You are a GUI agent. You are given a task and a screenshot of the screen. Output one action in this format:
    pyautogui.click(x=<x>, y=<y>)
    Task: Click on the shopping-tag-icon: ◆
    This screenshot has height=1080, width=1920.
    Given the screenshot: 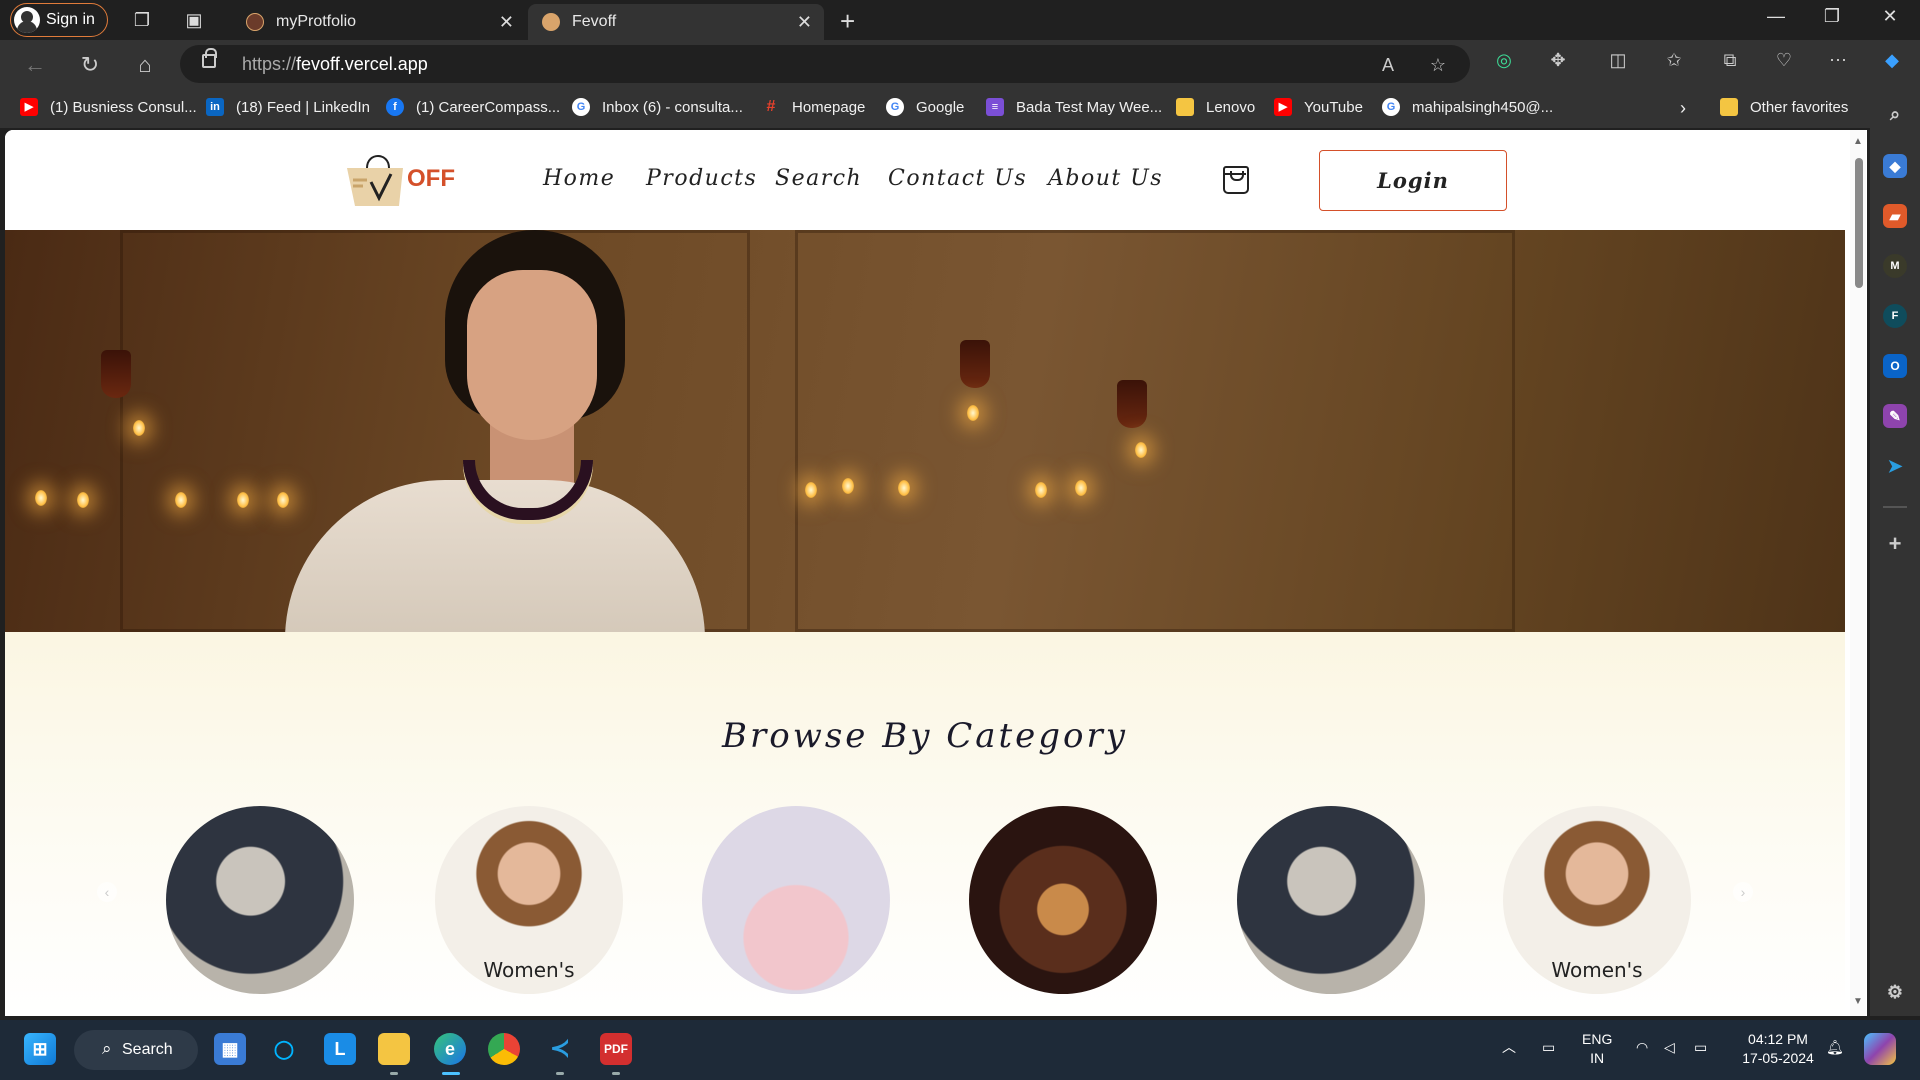 What is the action you would take?
    pyautogui.click(x=1895, y=166)
    